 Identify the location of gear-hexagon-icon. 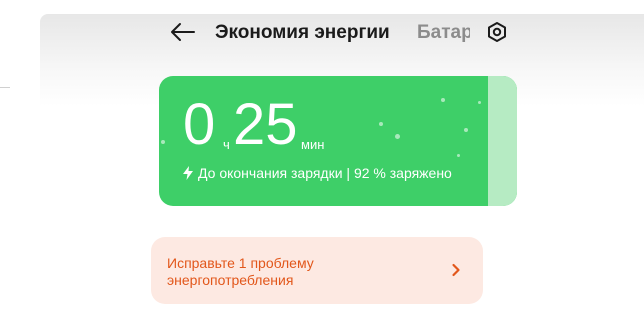
(497, 32).